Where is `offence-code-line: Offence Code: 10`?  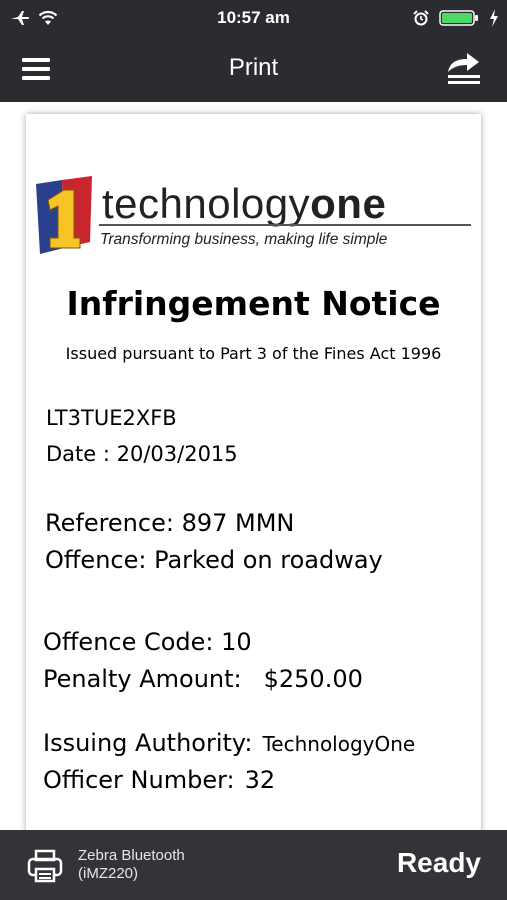
offence-code-line: Offence Code: 10 is located at coordinates (147, 642).